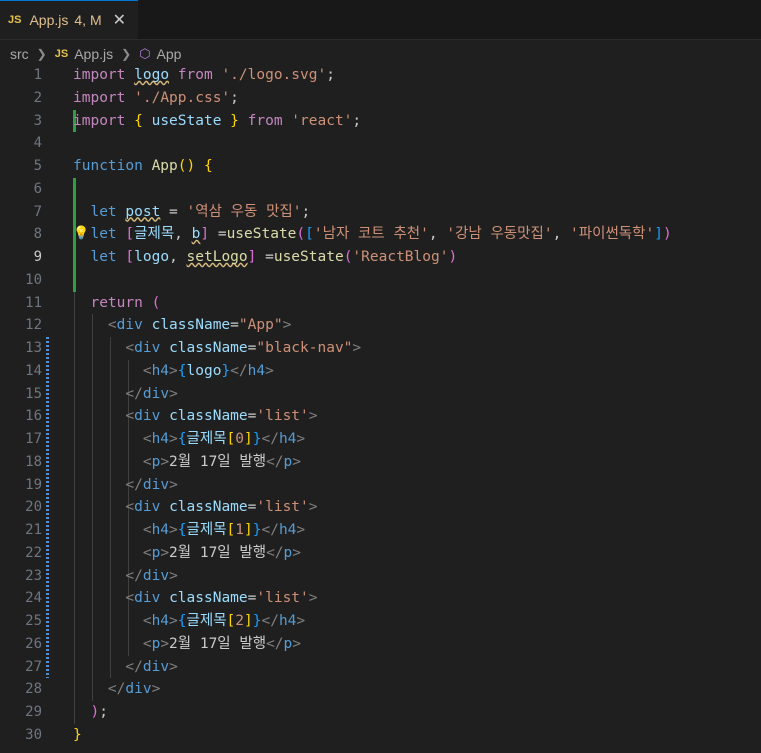  I want to click on code-token: ;, so click(357, 120).